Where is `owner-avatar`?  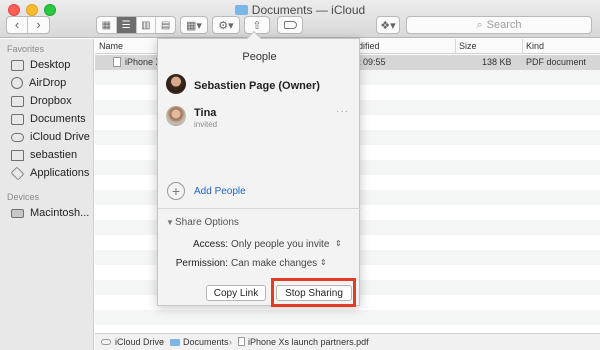
owner-avatar is located at coordinates (176, 84).